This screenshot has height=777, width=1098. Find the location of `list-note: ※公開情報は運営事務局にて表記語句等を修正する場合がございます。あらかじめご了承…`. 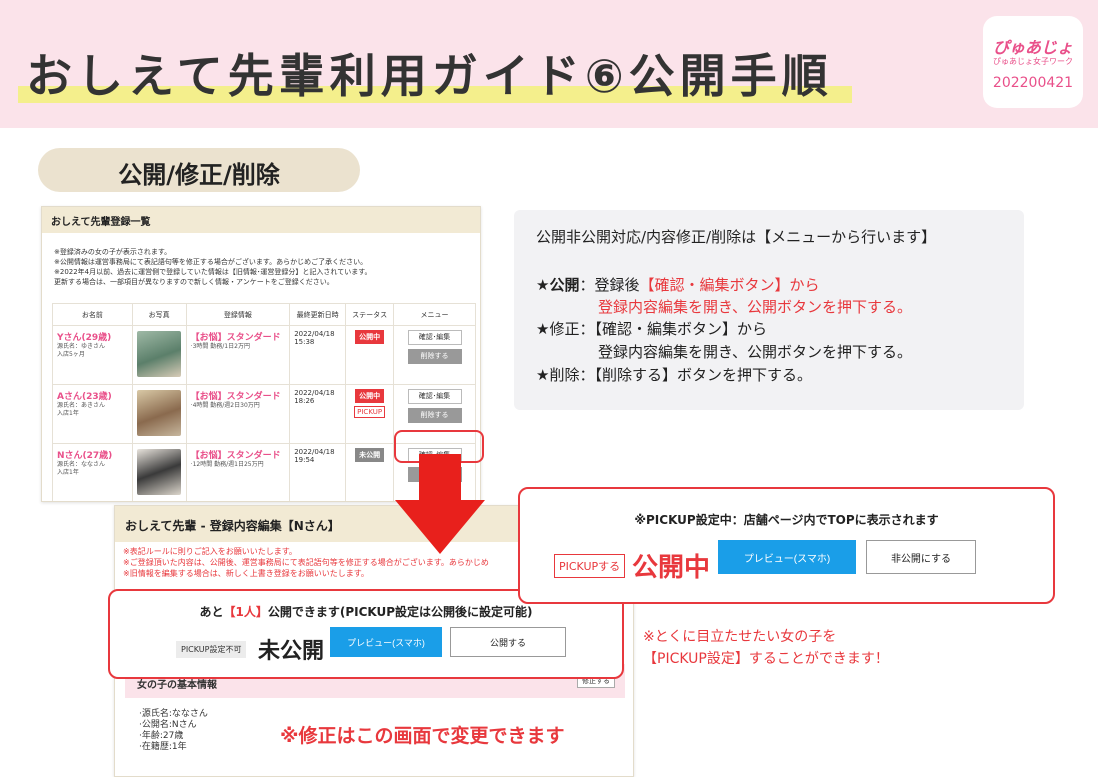

list-note: ※公開情報は運営事務局にて表記語句等を修正する場合がございます。あらかじめご了承… is located at coordinates (211, 262).